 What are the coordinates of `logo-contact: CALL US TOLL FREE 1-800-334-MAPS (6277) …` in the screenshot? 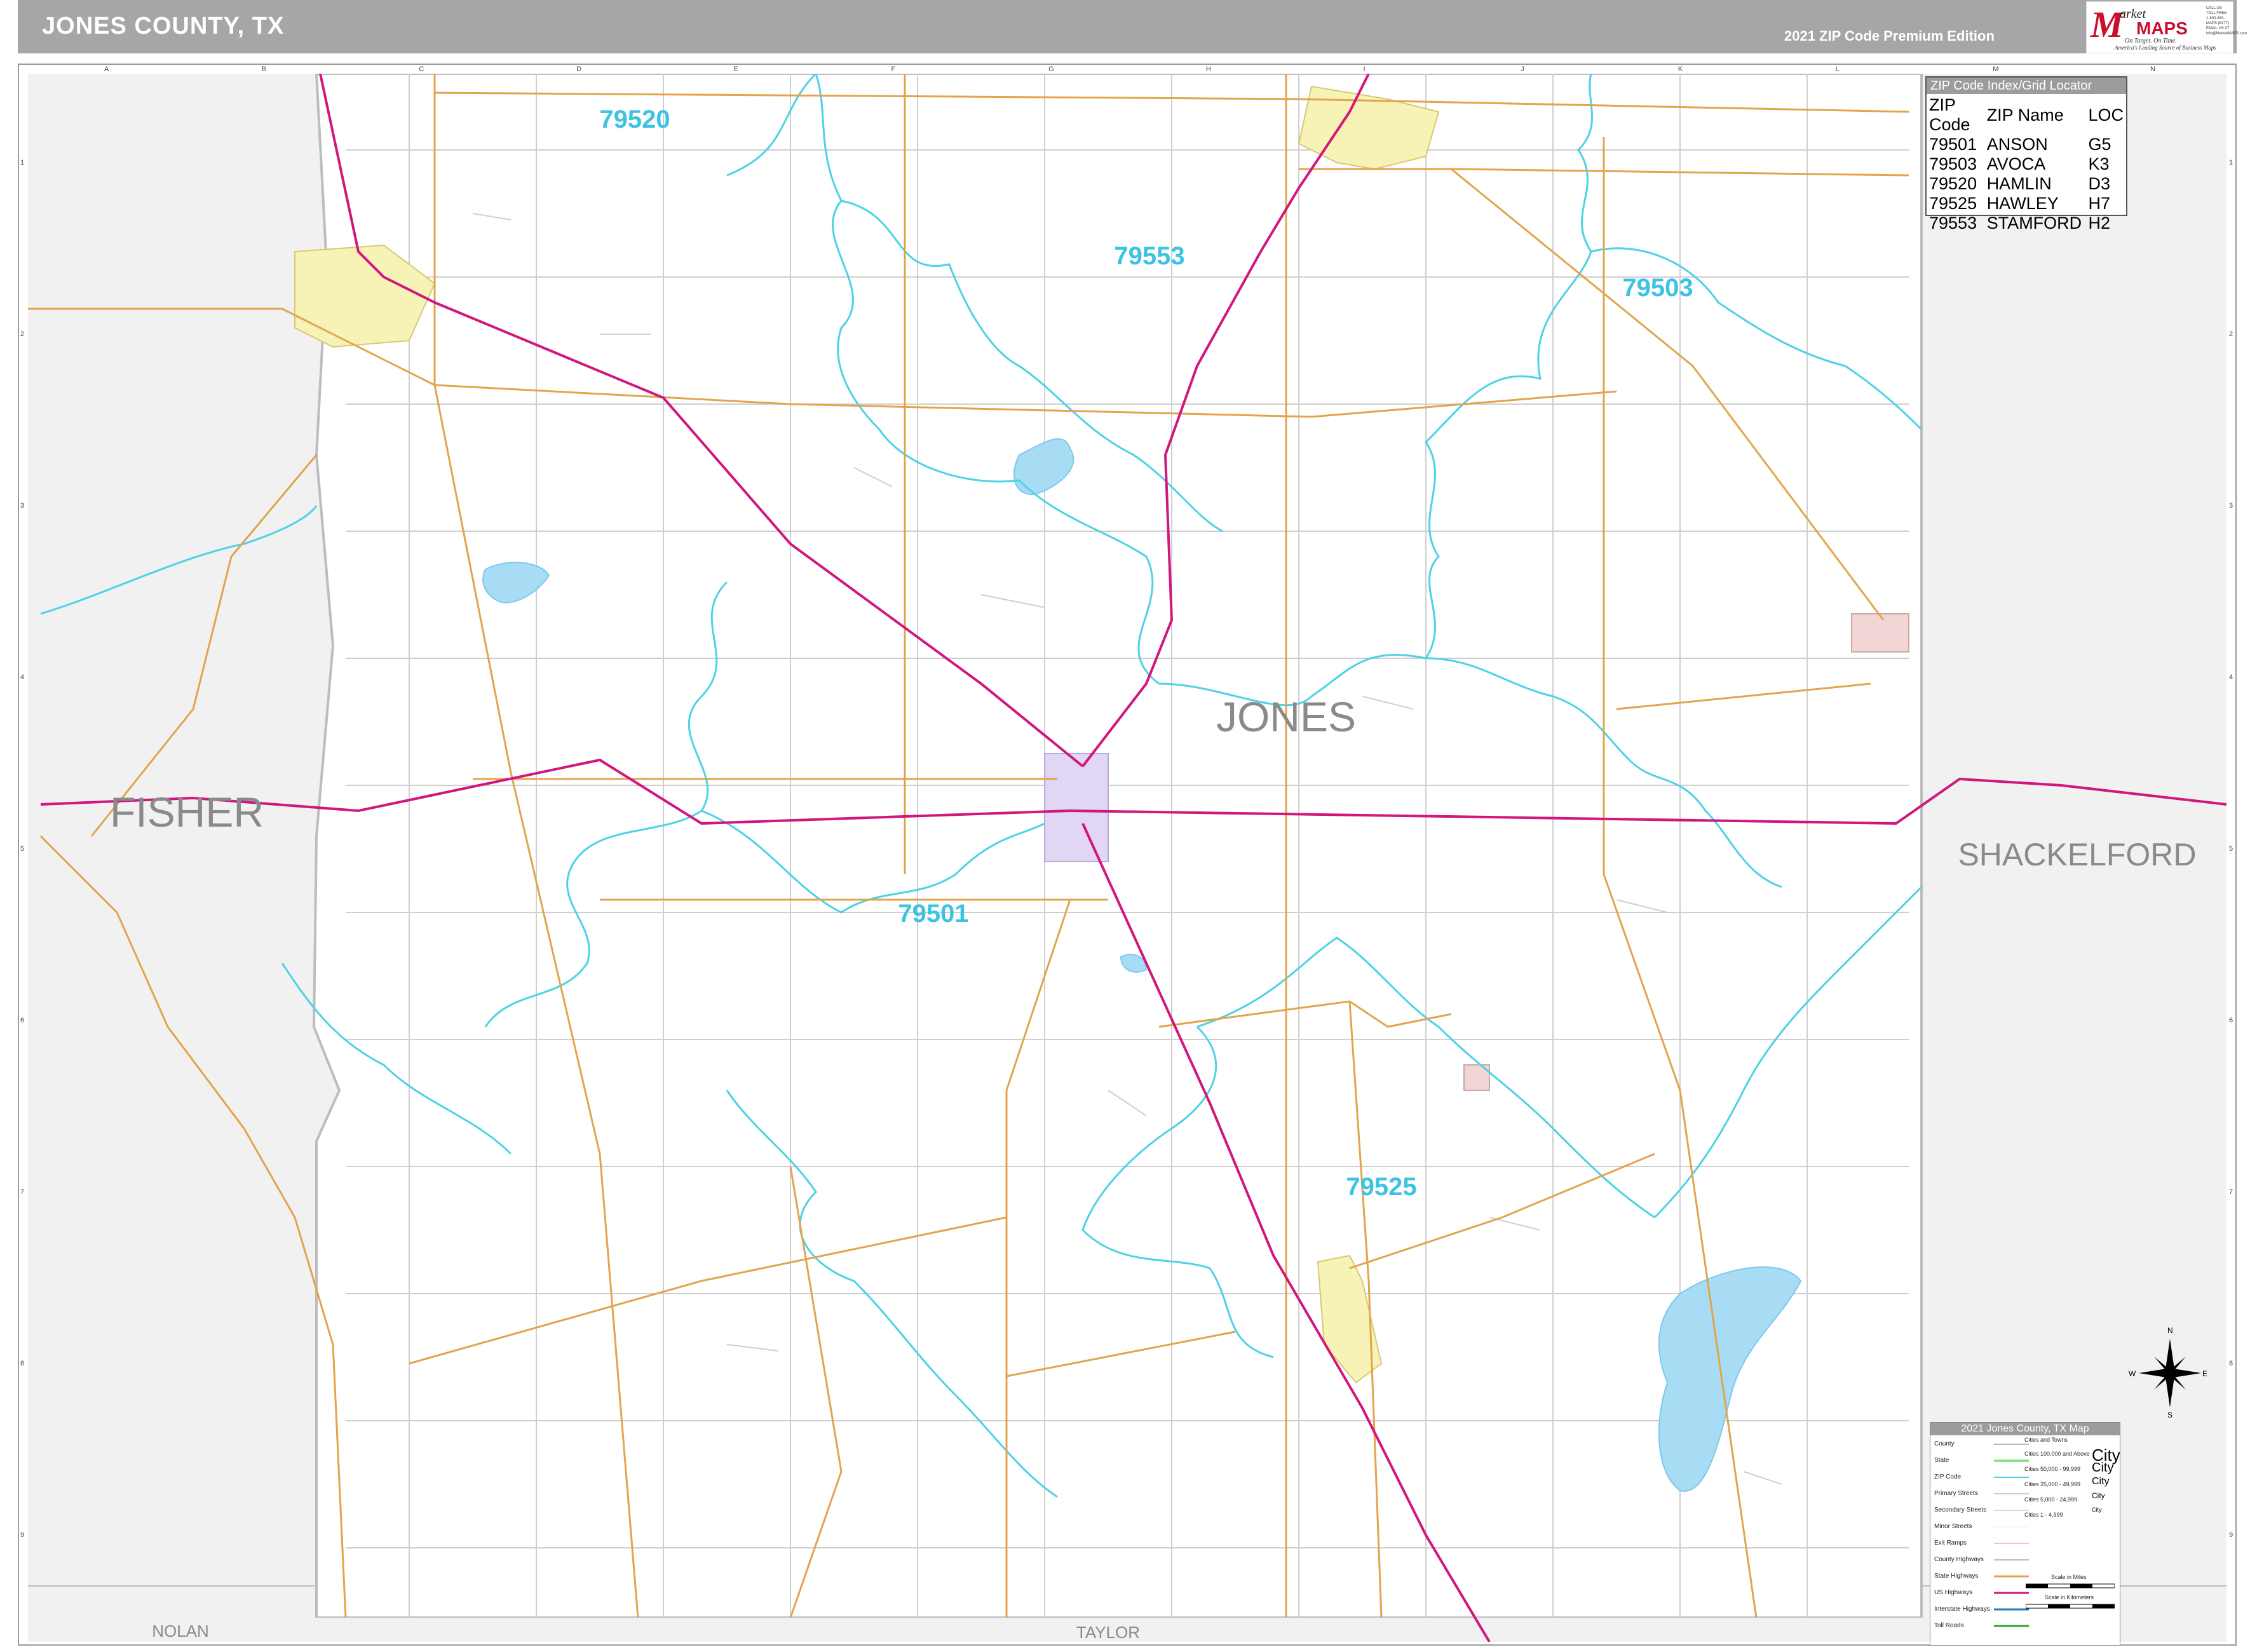 It's located at (2226, 21).